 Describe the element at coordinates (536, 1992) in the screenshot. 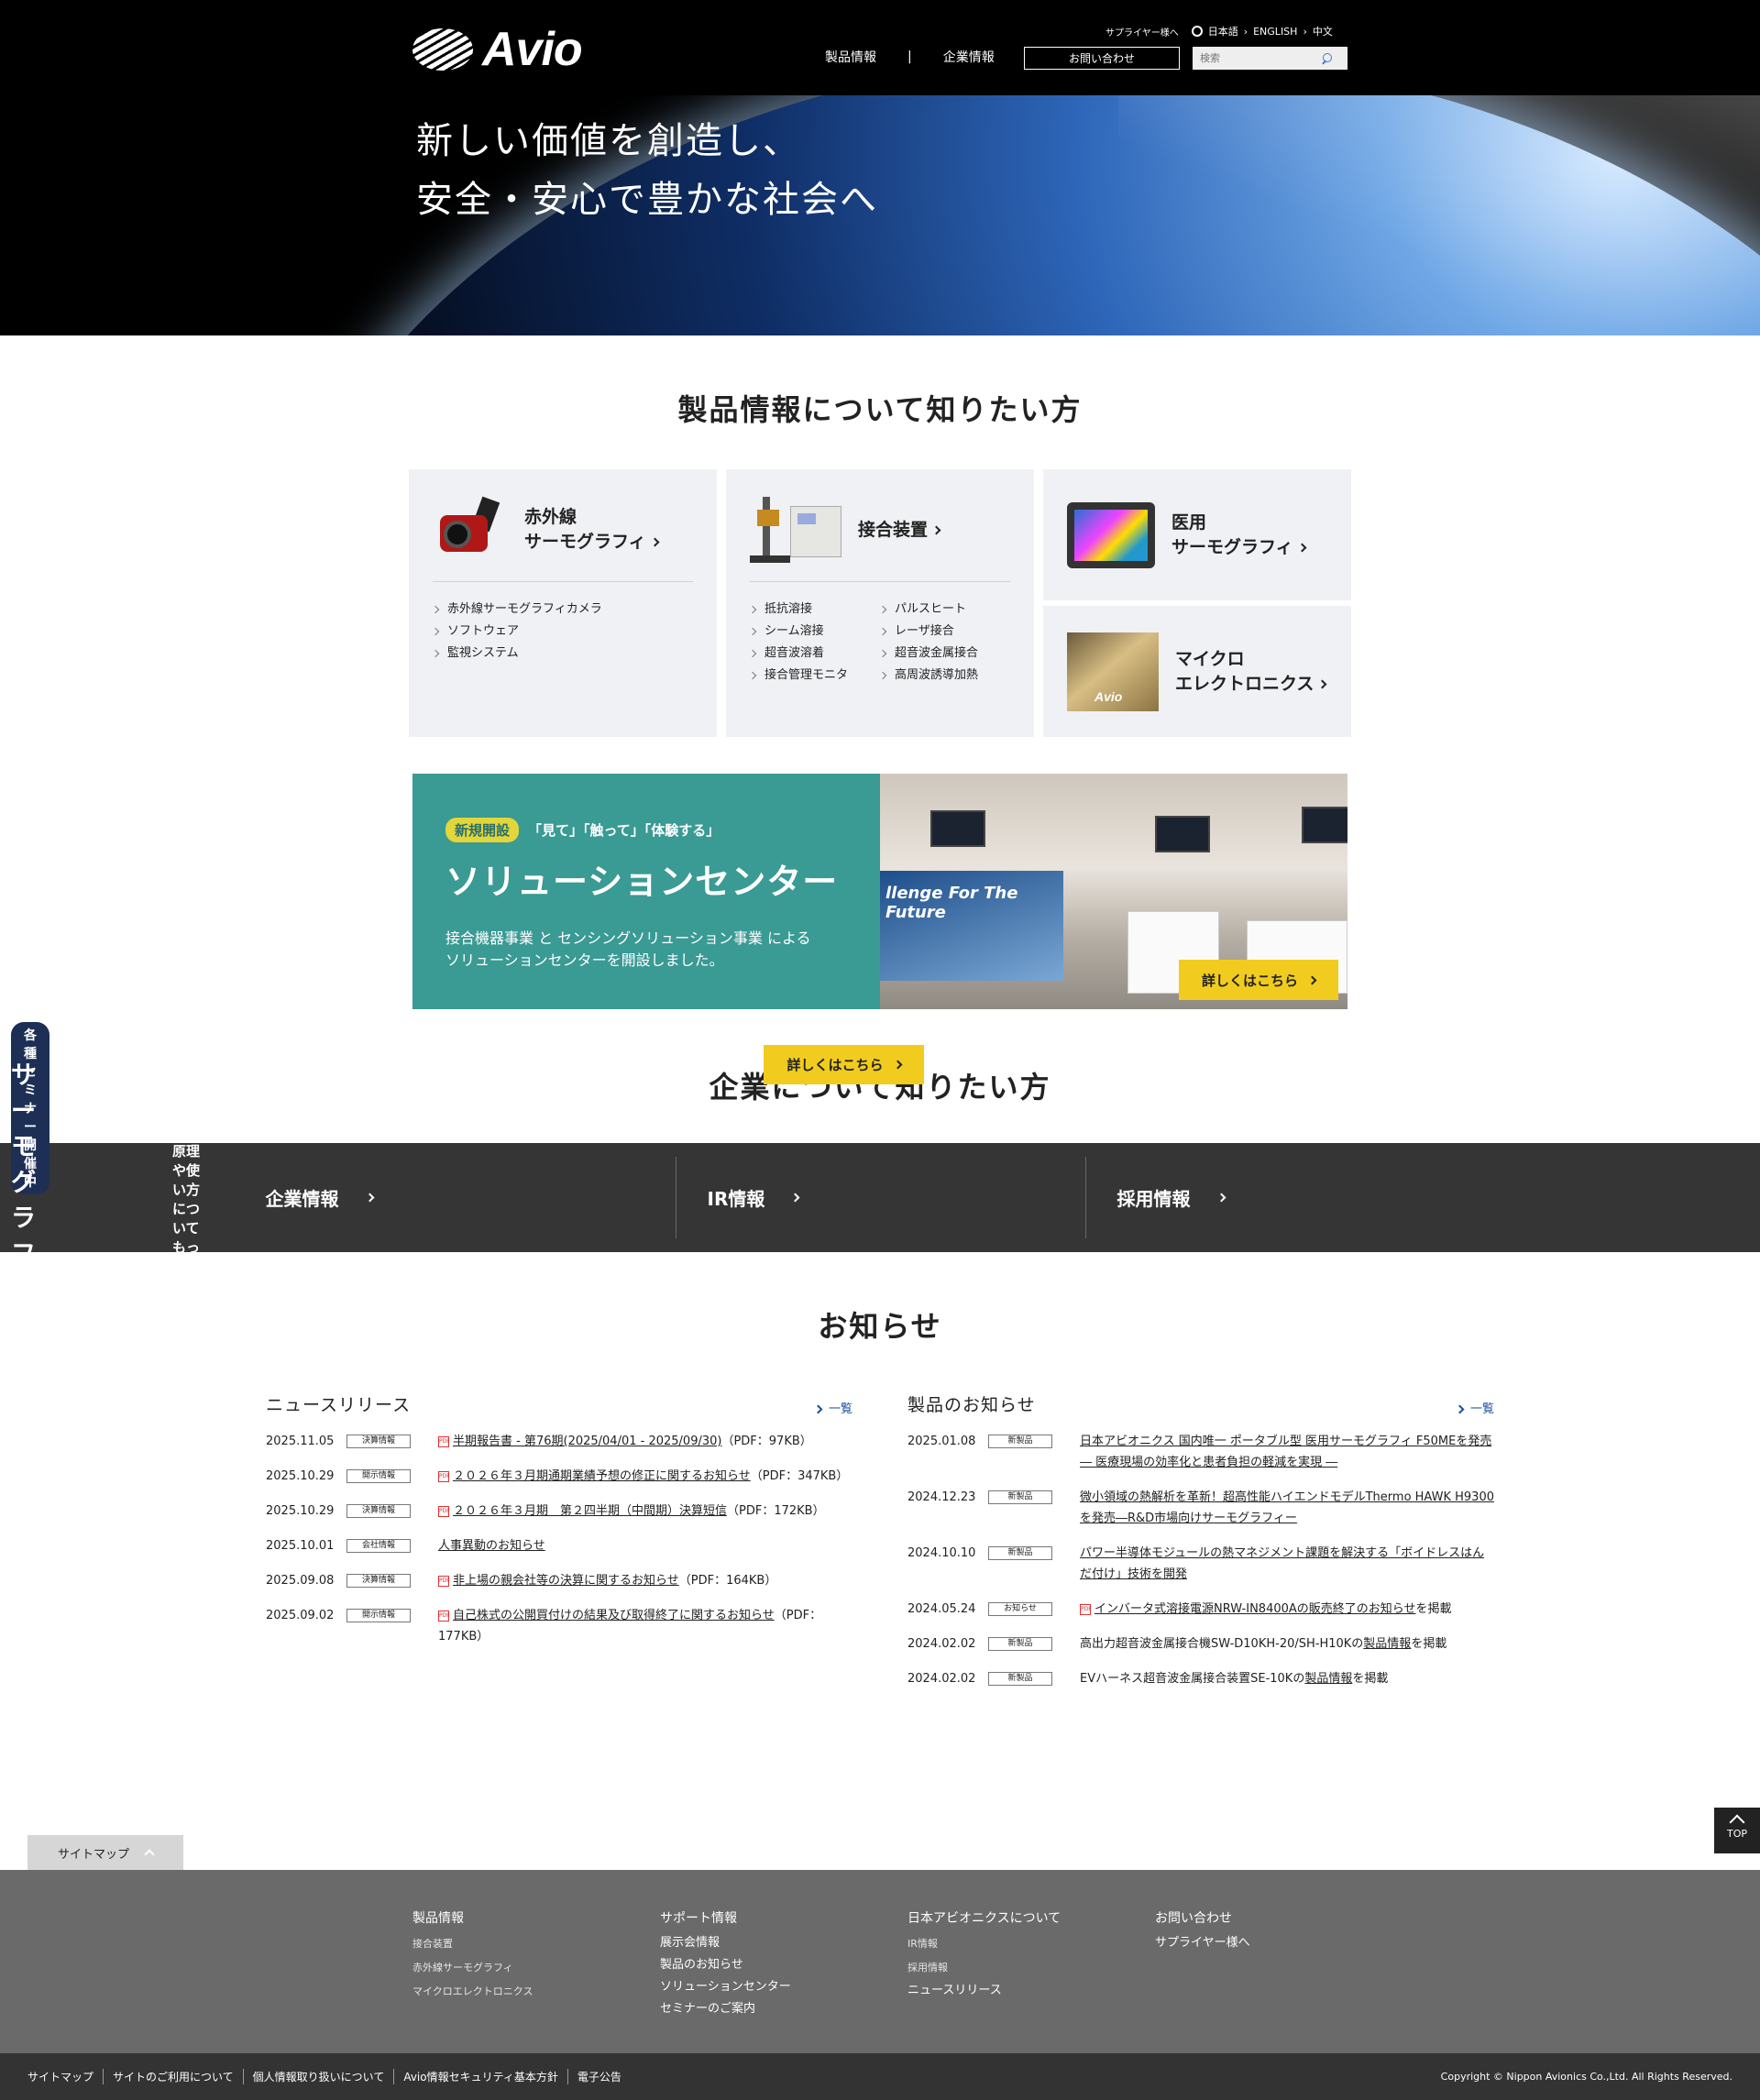

I see `footer-link-micro: マイクロエレクトロニクス` at that location.